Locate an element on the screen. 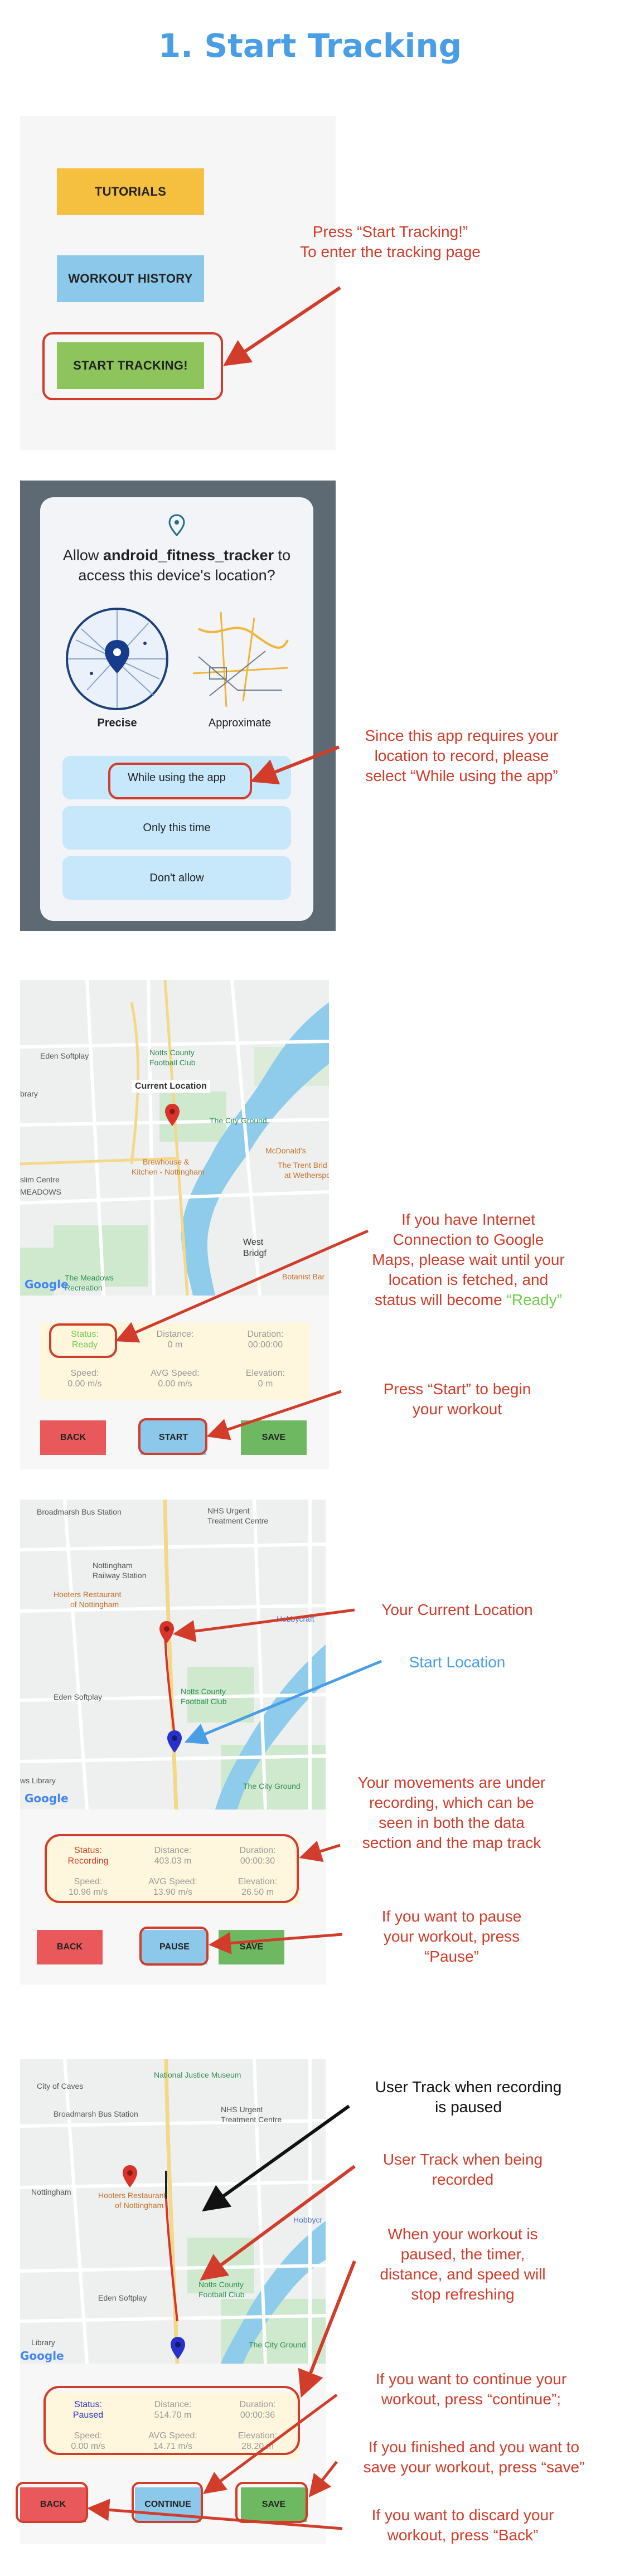 The height and width of the screenshot is (2576, 620). back-button-highlight is located at coordinates (52, 2503).